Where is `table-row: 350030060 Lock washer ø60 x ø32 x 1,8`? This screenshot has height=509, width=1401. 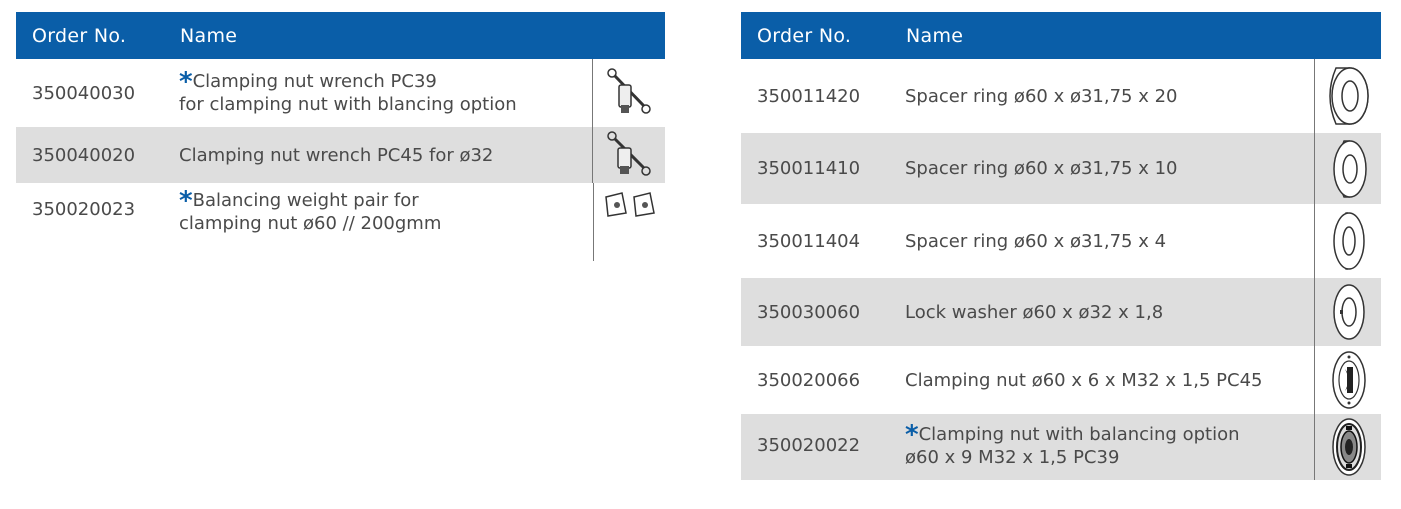
table-row: 350030060 Lock washer ø60 x ø32 x 1,8 is located at coordinates (1061, 312).